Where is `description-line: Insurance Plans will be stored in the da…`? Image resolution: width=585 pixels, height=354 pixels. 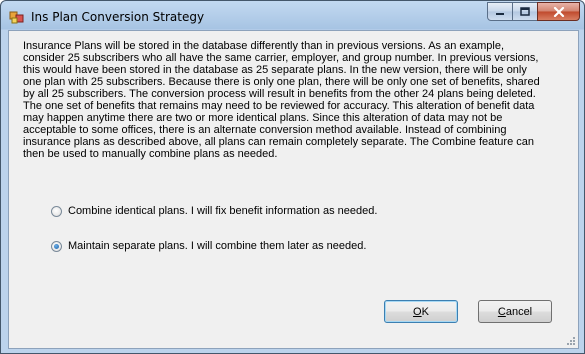
description-line: Insurance Plans will be stored in the da… is located at coordinates (264, 46).